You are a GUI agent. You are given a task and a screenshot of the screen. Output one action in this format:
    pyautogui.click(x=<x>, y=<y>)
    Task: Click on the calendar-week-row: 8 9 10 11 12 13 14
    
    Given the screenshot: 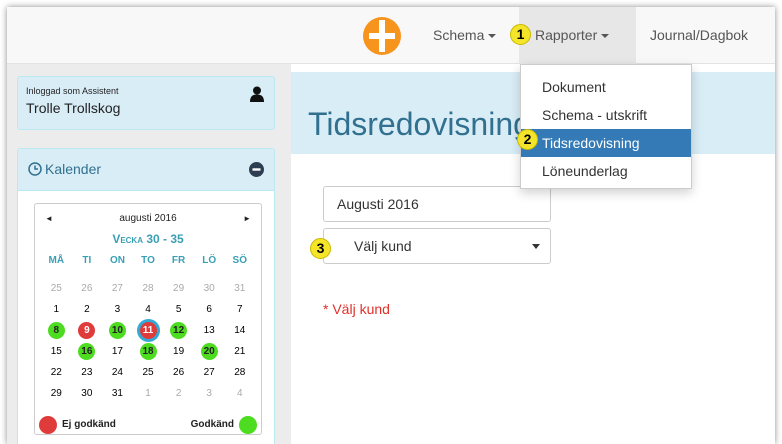 What is the action you would take?
    pyautogui.click(x=148, y=330)
    